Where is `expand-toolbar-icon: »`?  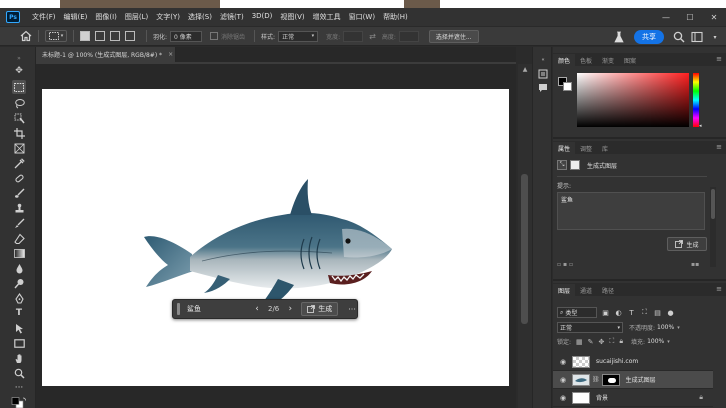
expand-toolbar-icon: » is located at coordinates (19, 58).